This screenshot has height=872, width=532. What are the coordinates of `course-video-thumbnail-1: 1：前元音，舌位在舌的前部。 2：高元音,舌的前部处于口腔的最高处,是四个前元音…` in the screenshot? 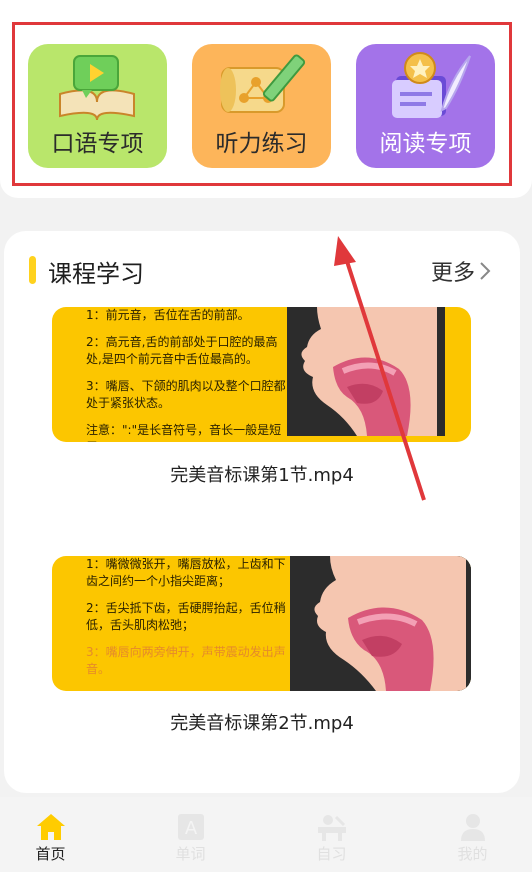 It's located at (261, 374).